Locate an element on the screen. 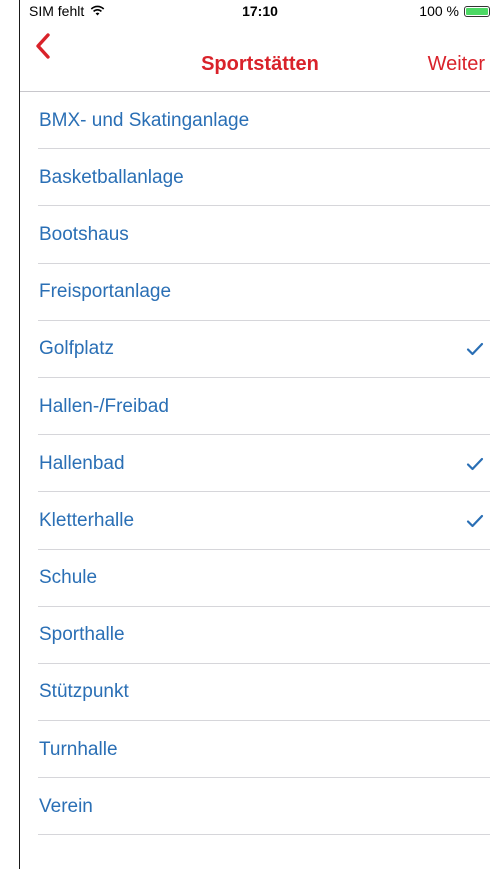  list-item: Stützpunkt is located at coordinates (255, 693).